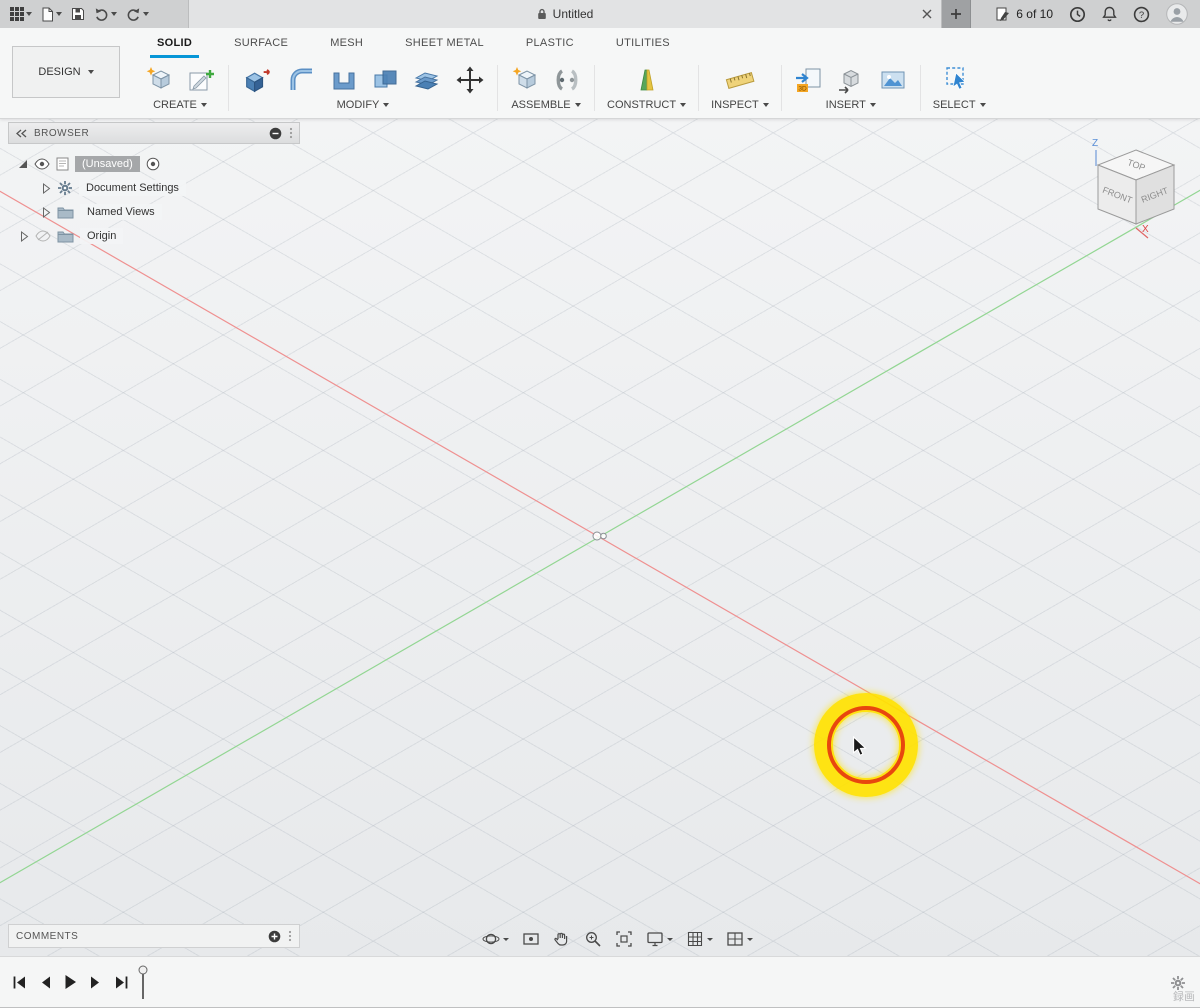 Image resolution: width=1200 pixels, height=1008 pixels. I want to click on new-component-icon, so click(159, 80).